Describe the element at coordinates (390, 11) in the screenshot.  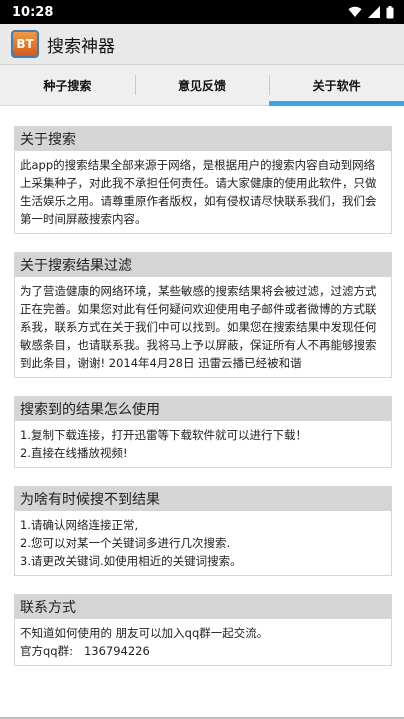
I see `battery-icon` at that location.